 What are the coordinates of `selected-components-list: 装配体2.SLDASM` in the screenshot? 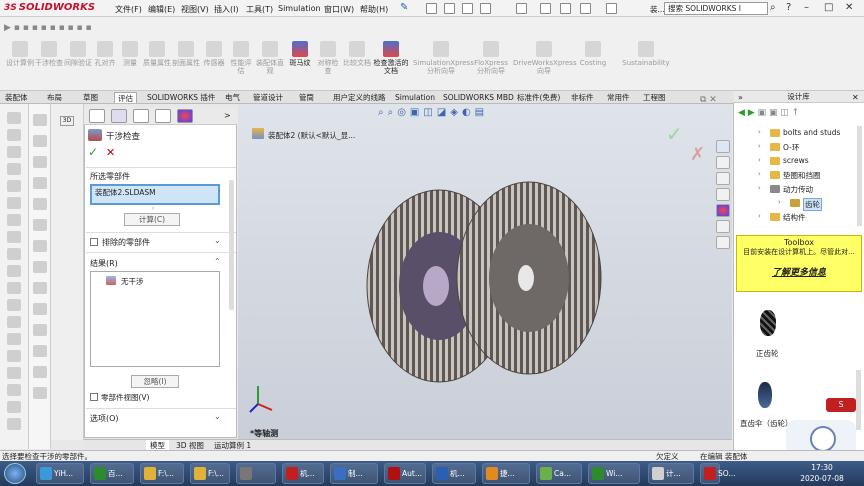 It's located at (155, 194).